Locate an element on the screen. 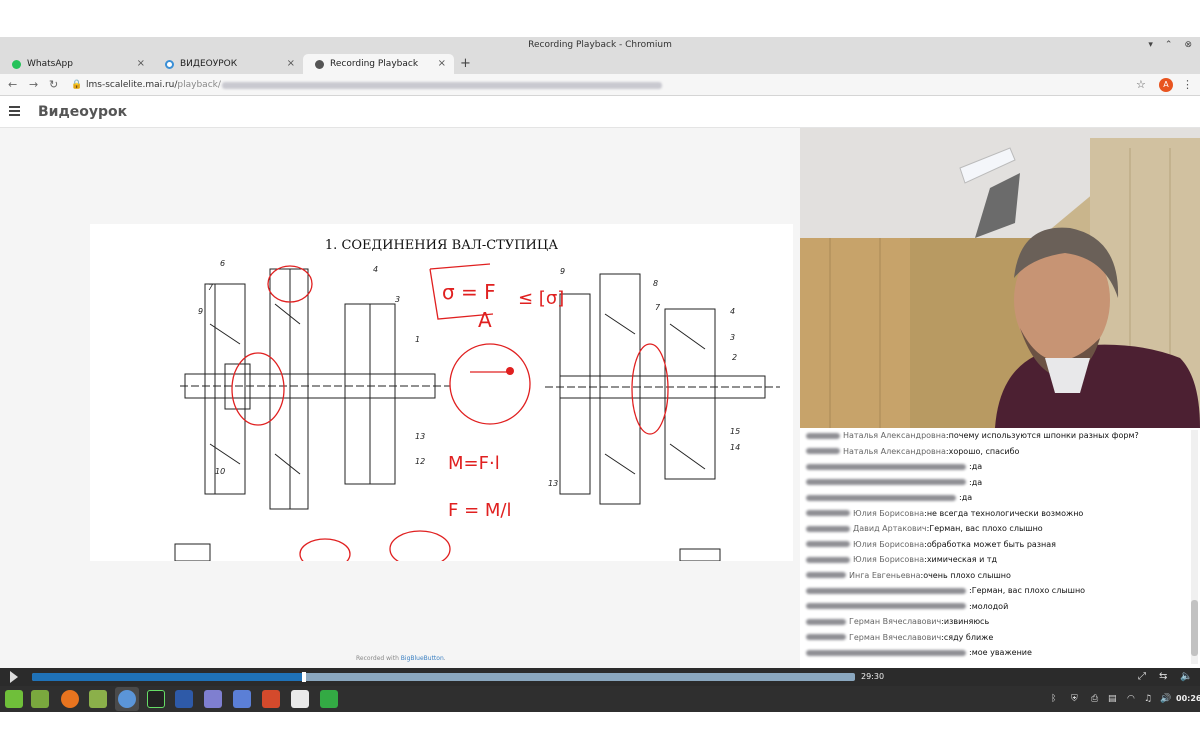  bookmark-star-icon: ☆ is located at coordinates (1141, 85).